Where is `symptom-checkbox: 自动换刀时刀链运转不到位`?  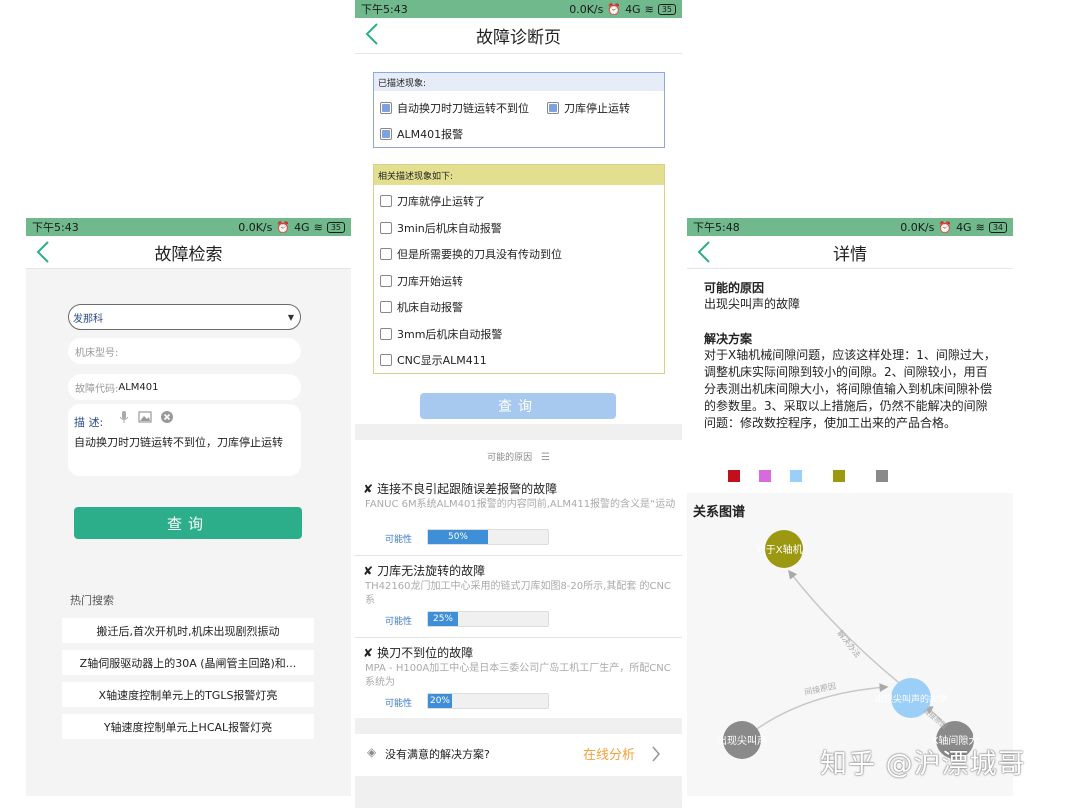 symptom-checkbox: 自动换刀时刀链运转不到位 is located at coordinates (454, 108).